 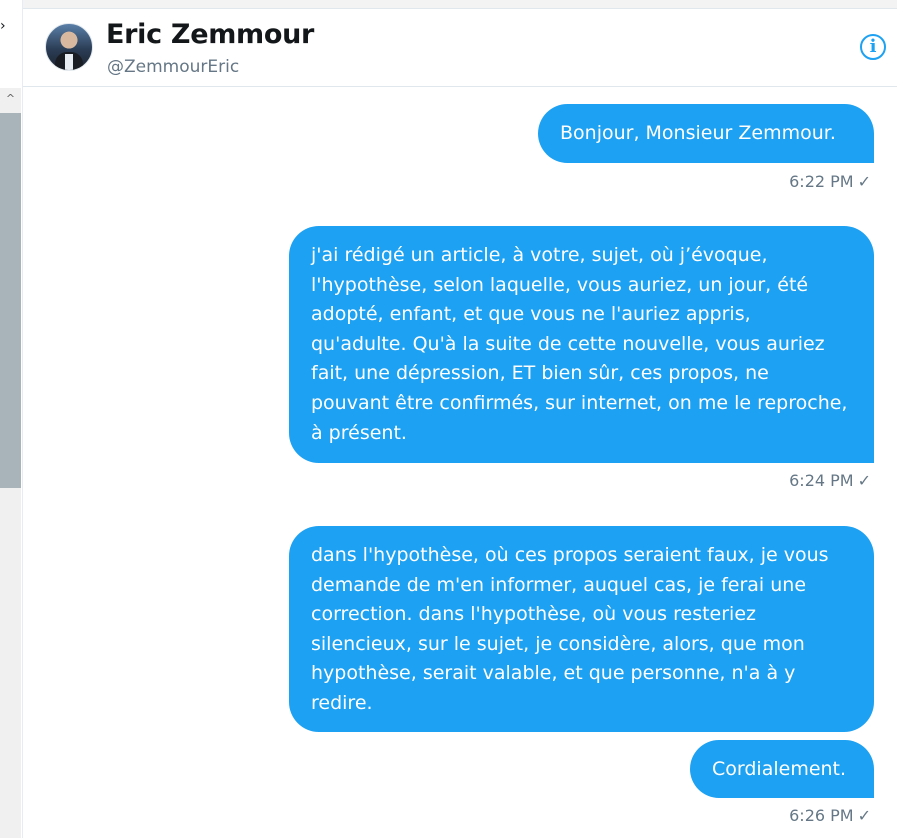 What do you see at coordinates (873, 47) in the screenshot?
I see `info-icon: i` at bounding box center [873, 47].